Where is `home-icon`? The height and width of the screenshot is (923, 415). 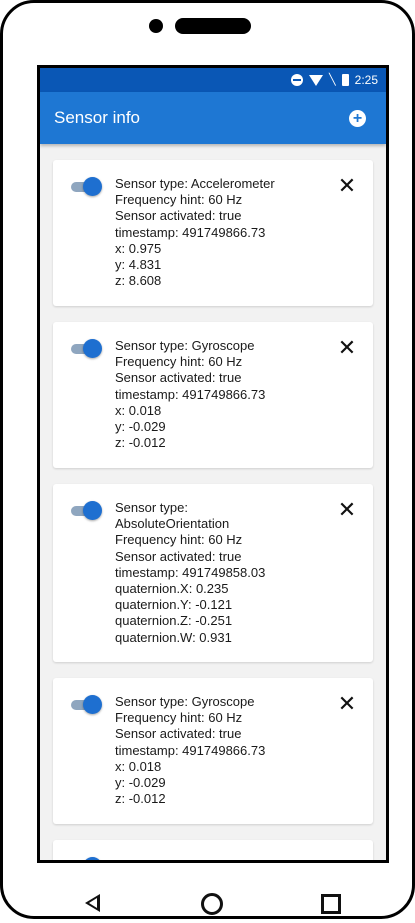 home-icon is located at coordinates (212, 904).